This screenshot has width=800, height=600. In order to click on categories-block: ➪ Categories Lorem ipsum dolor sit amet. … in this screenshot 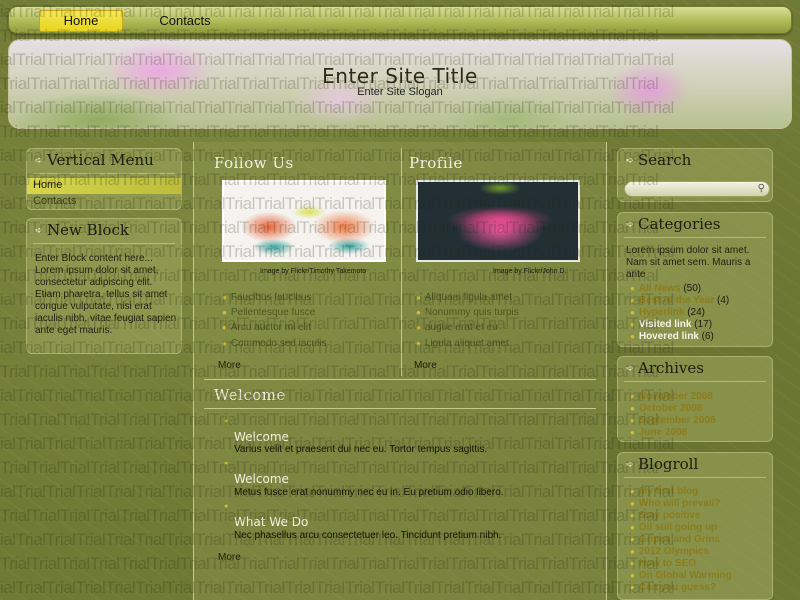, I will do `click(695, 279)`.